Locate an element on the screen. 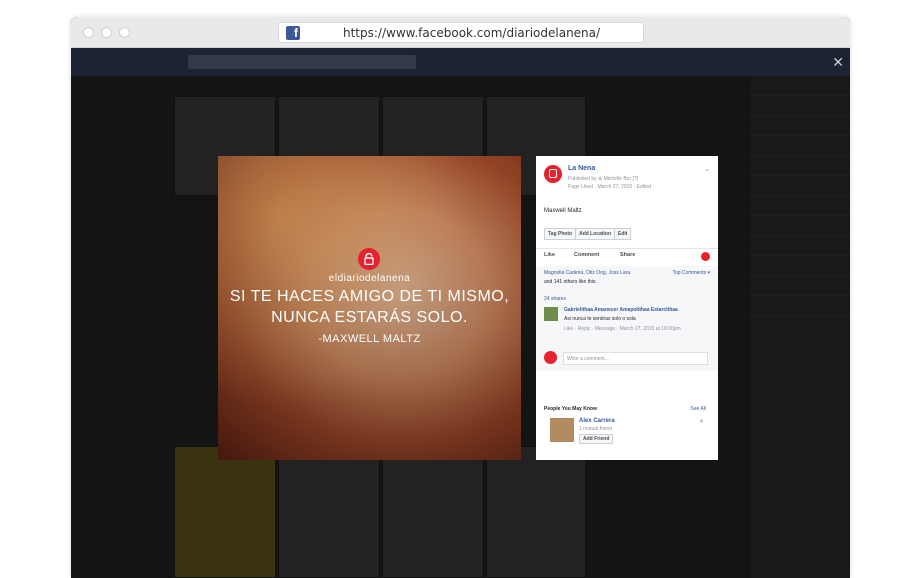 The image size is (924, 578). user-avatar is located at coordinates (550, 357).